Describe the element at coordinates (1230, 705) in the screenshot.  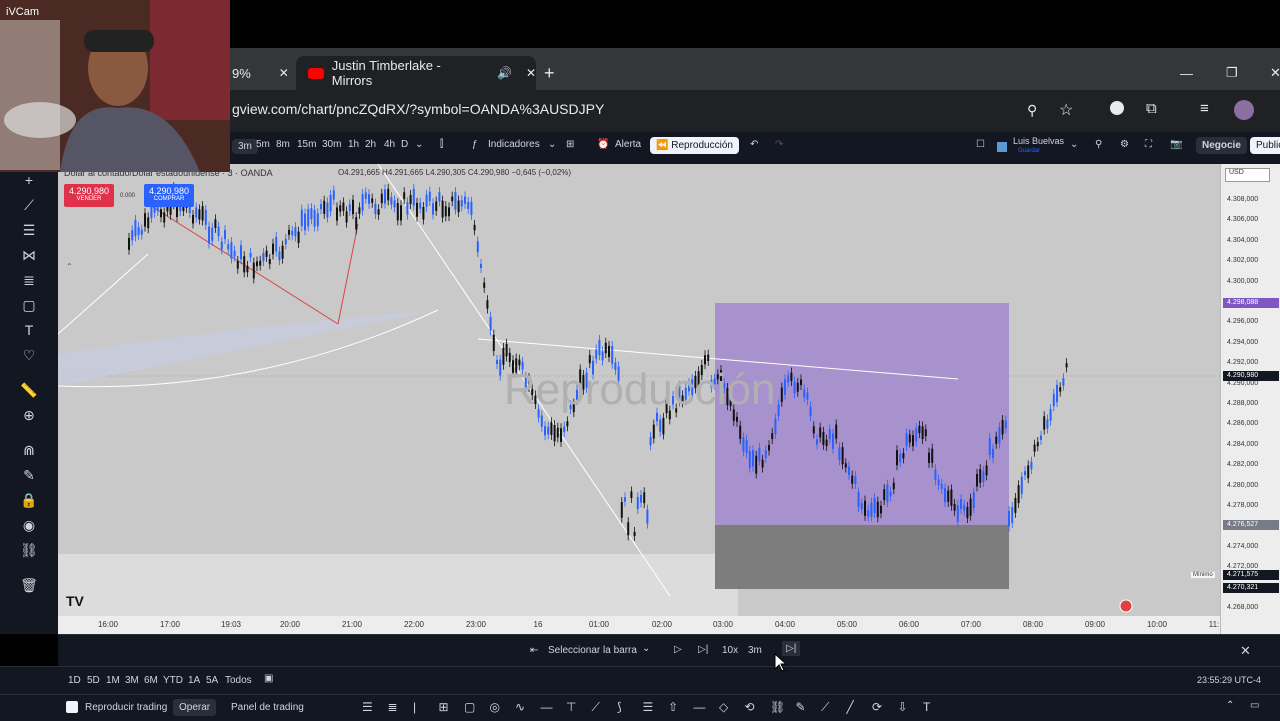
I see `chevron-up-icon: ⌃` at that location.